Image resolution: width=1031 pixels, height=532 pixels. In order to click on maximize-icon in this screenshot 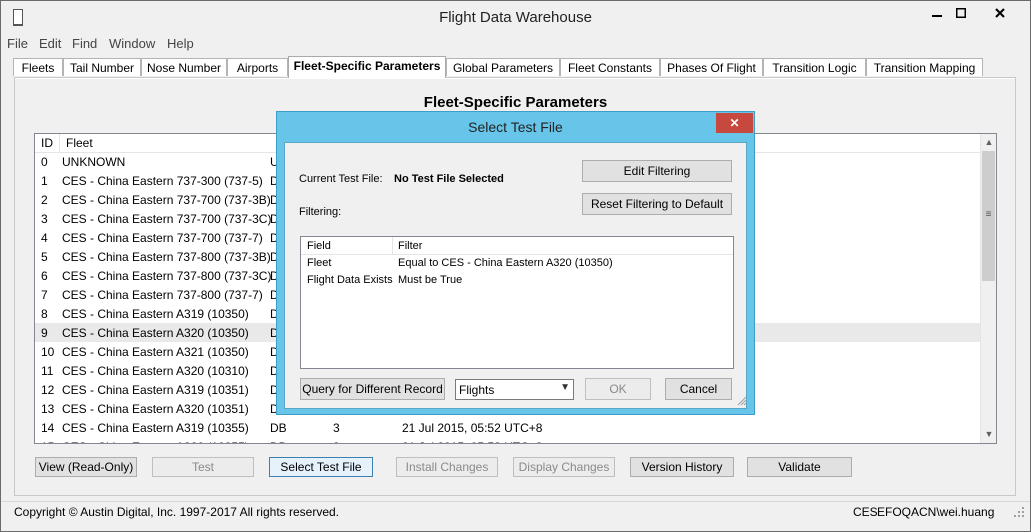, I will do `click(961, 13)`.